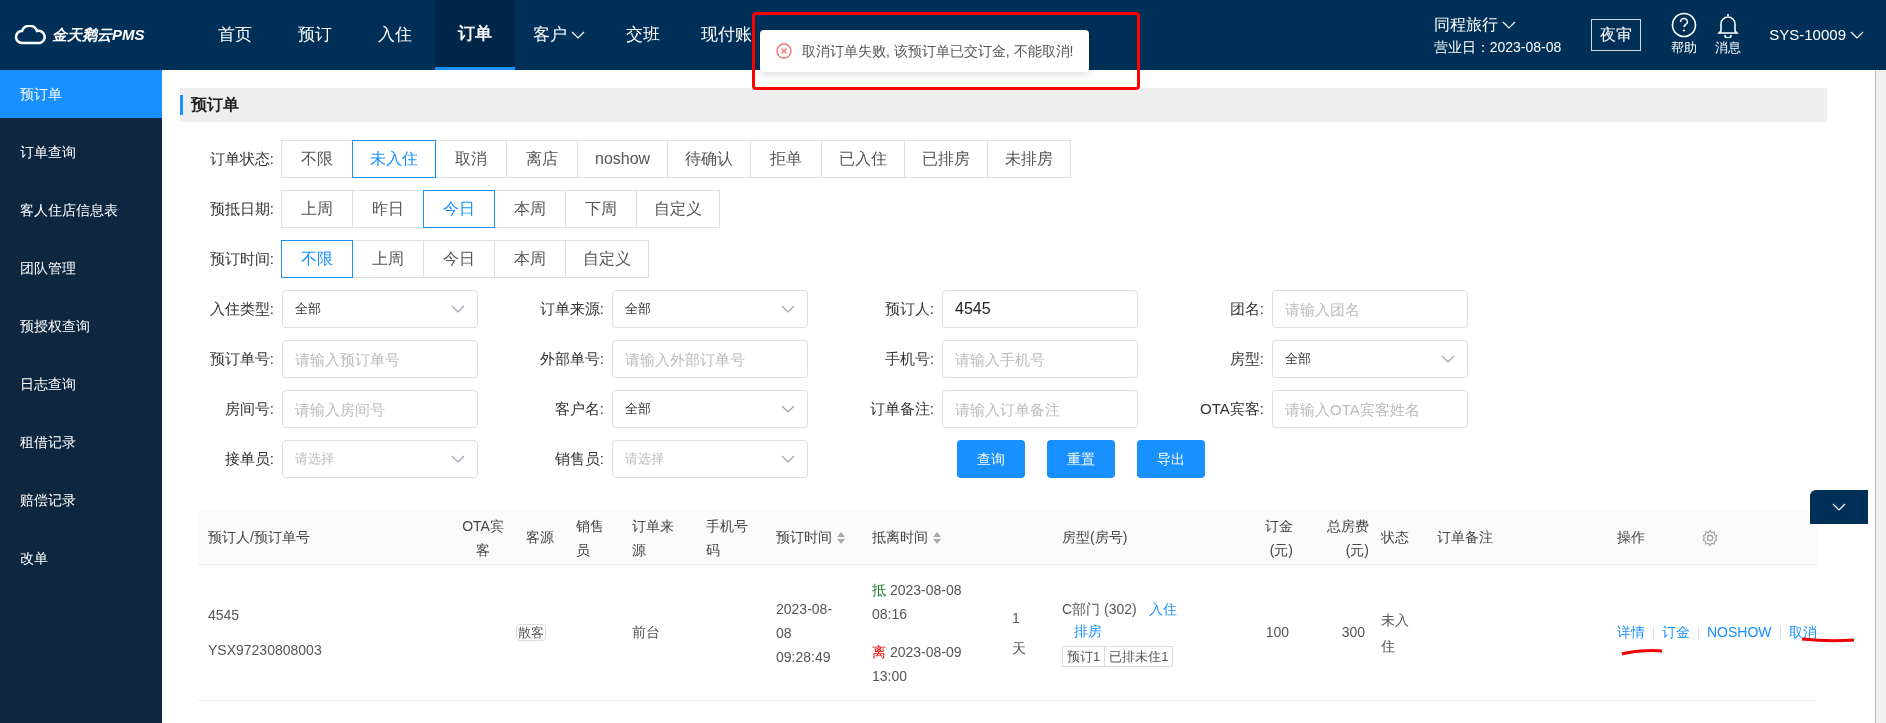 The image size is (1886, 723). What do you see at coordinates (1095, 537) in the screenshot?
I see `column-header: 房型(房号)` at bounding box center [1095, 537].